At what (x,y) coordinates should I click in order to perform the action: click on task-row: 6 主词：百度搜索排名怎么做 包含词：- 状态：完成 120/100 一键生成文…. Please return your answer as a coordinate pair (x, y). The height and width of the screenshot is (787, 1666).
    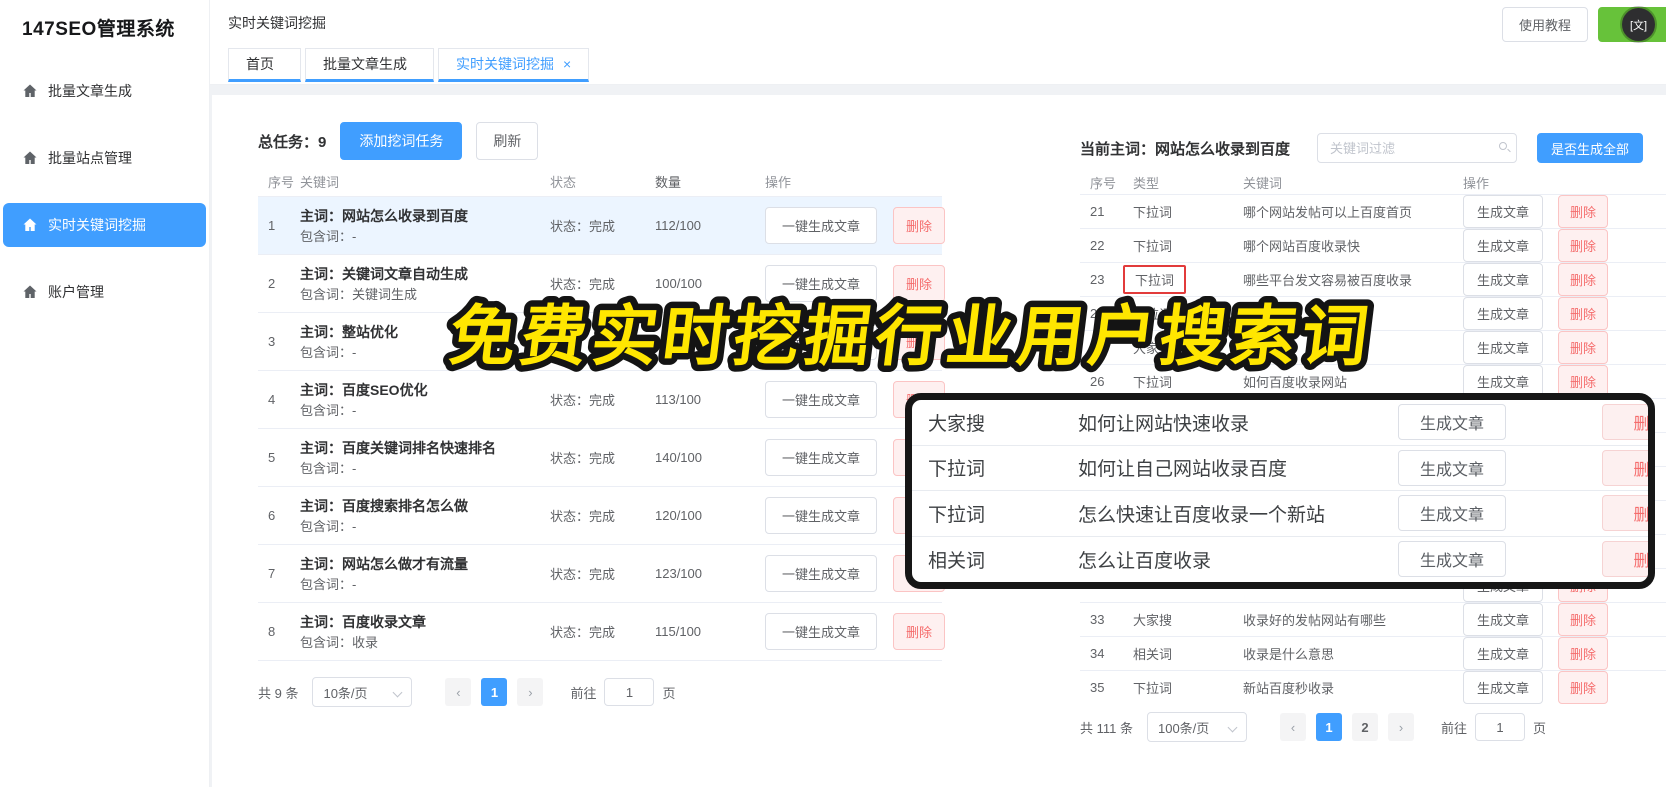
    Looking at the image, I should click on (601, 516).